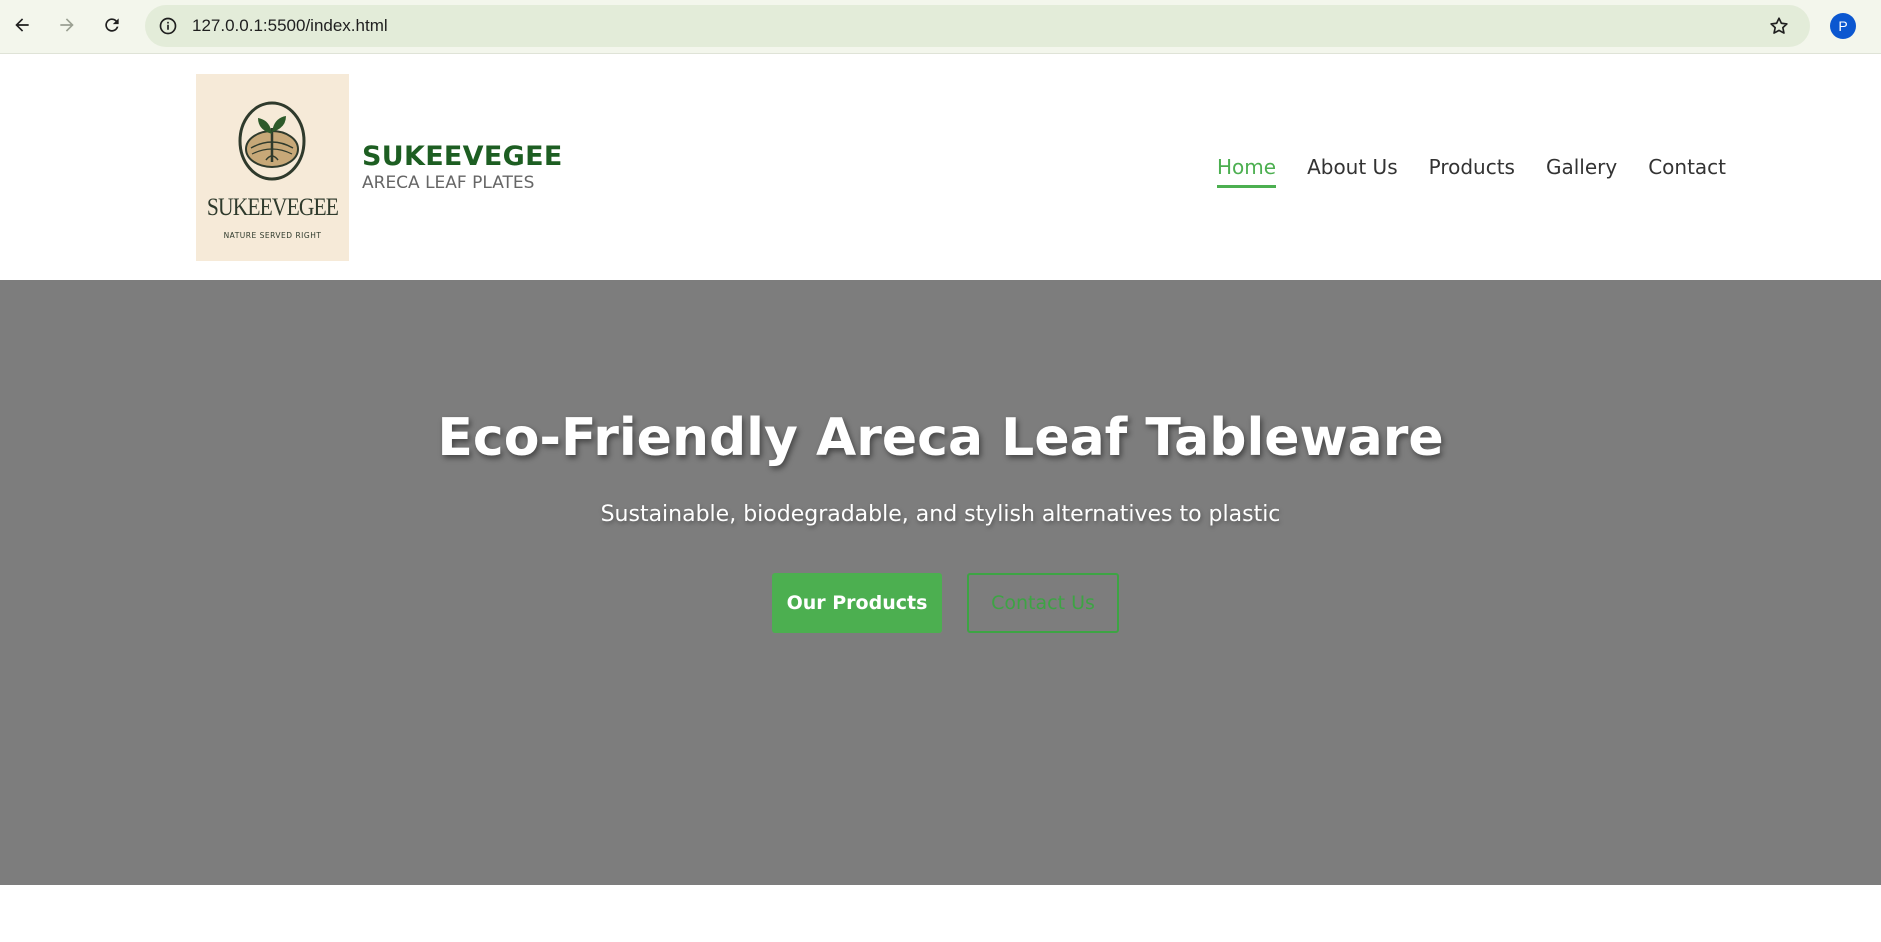 Image resolution: width=1881 pixels, height=942 pixels. Describe the element at coordinates (448, 183) in the screenshot. I see `brand-subtitle: ARECA LEAF PLATES` at that location.